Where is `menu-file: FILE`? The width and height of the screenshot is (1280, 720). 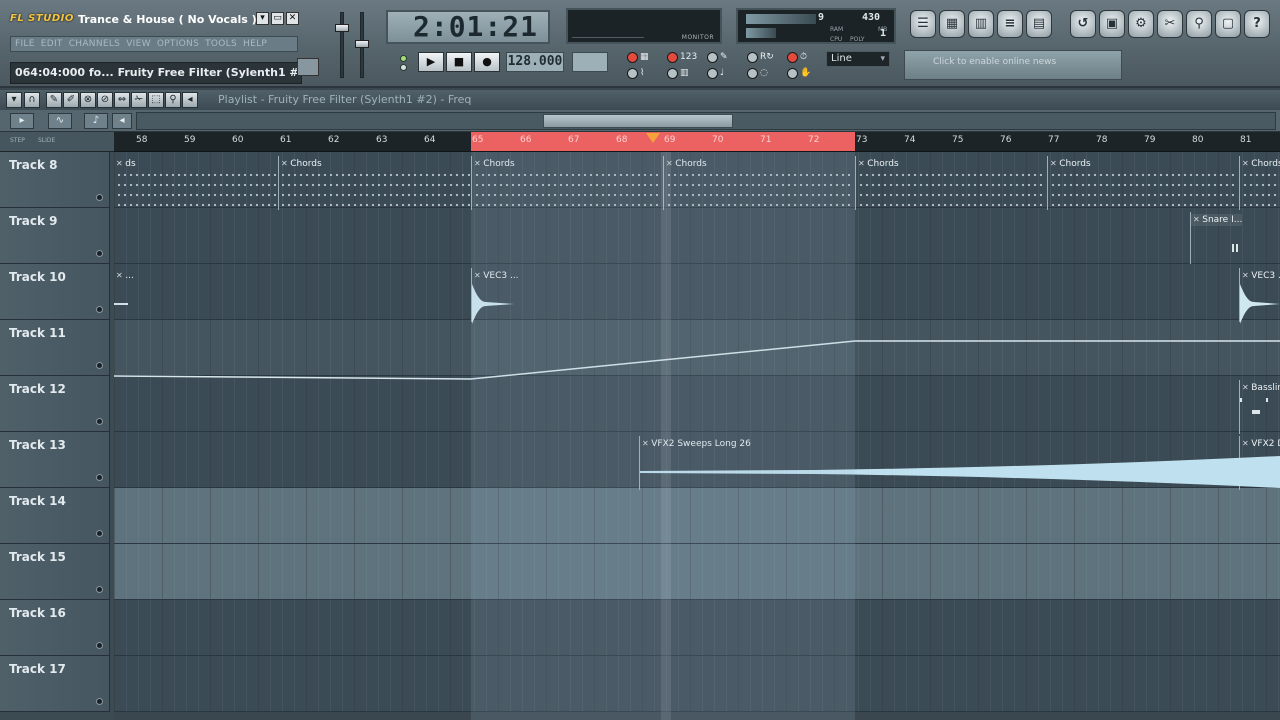 menu-file: FILE is located at coordinates (25, 44).